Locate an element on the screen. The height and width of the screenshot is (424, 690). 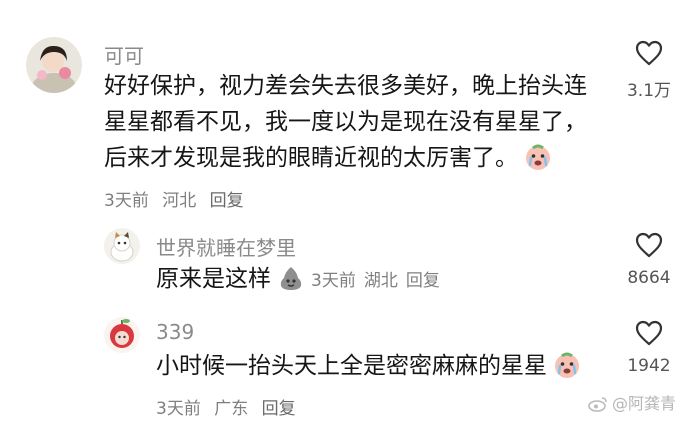
comment-location: 湖北 is located at coordinates (380, 281).